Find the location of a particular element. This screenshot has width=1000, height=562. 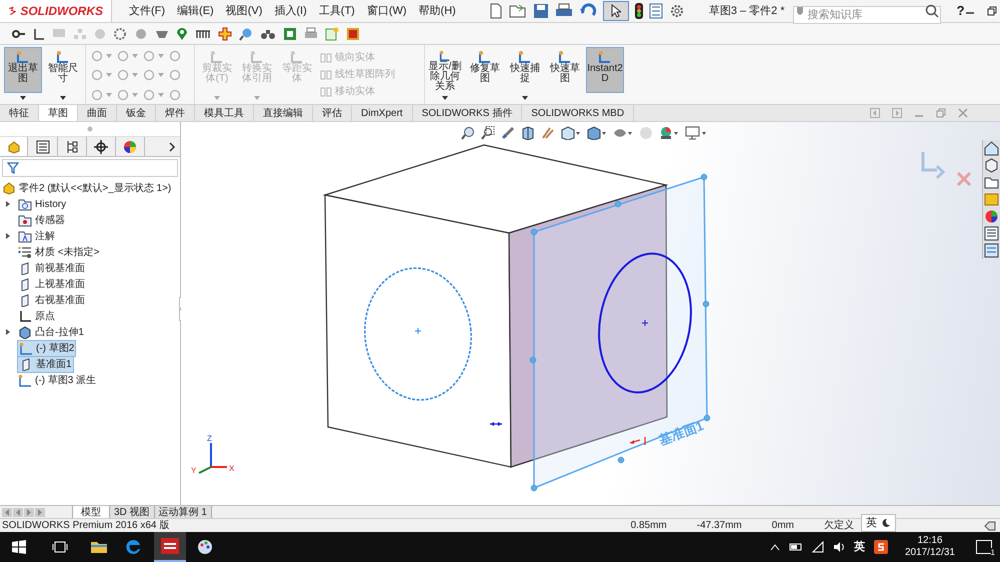

tree-item: 零件2 (默认<<默认>_显示状态 1>) is located at coordinates (95, 188).